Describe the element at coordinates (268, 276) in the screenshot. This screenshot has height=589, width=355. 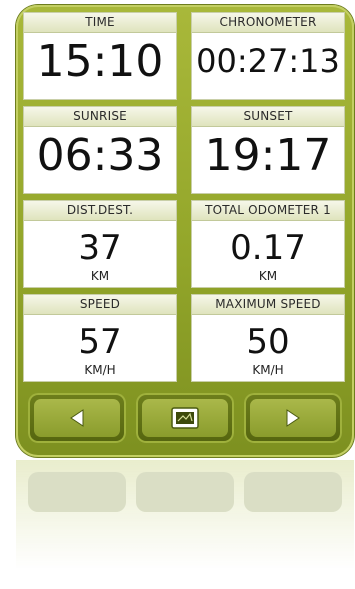
I see `total-odometer-unit: KM` at that location.